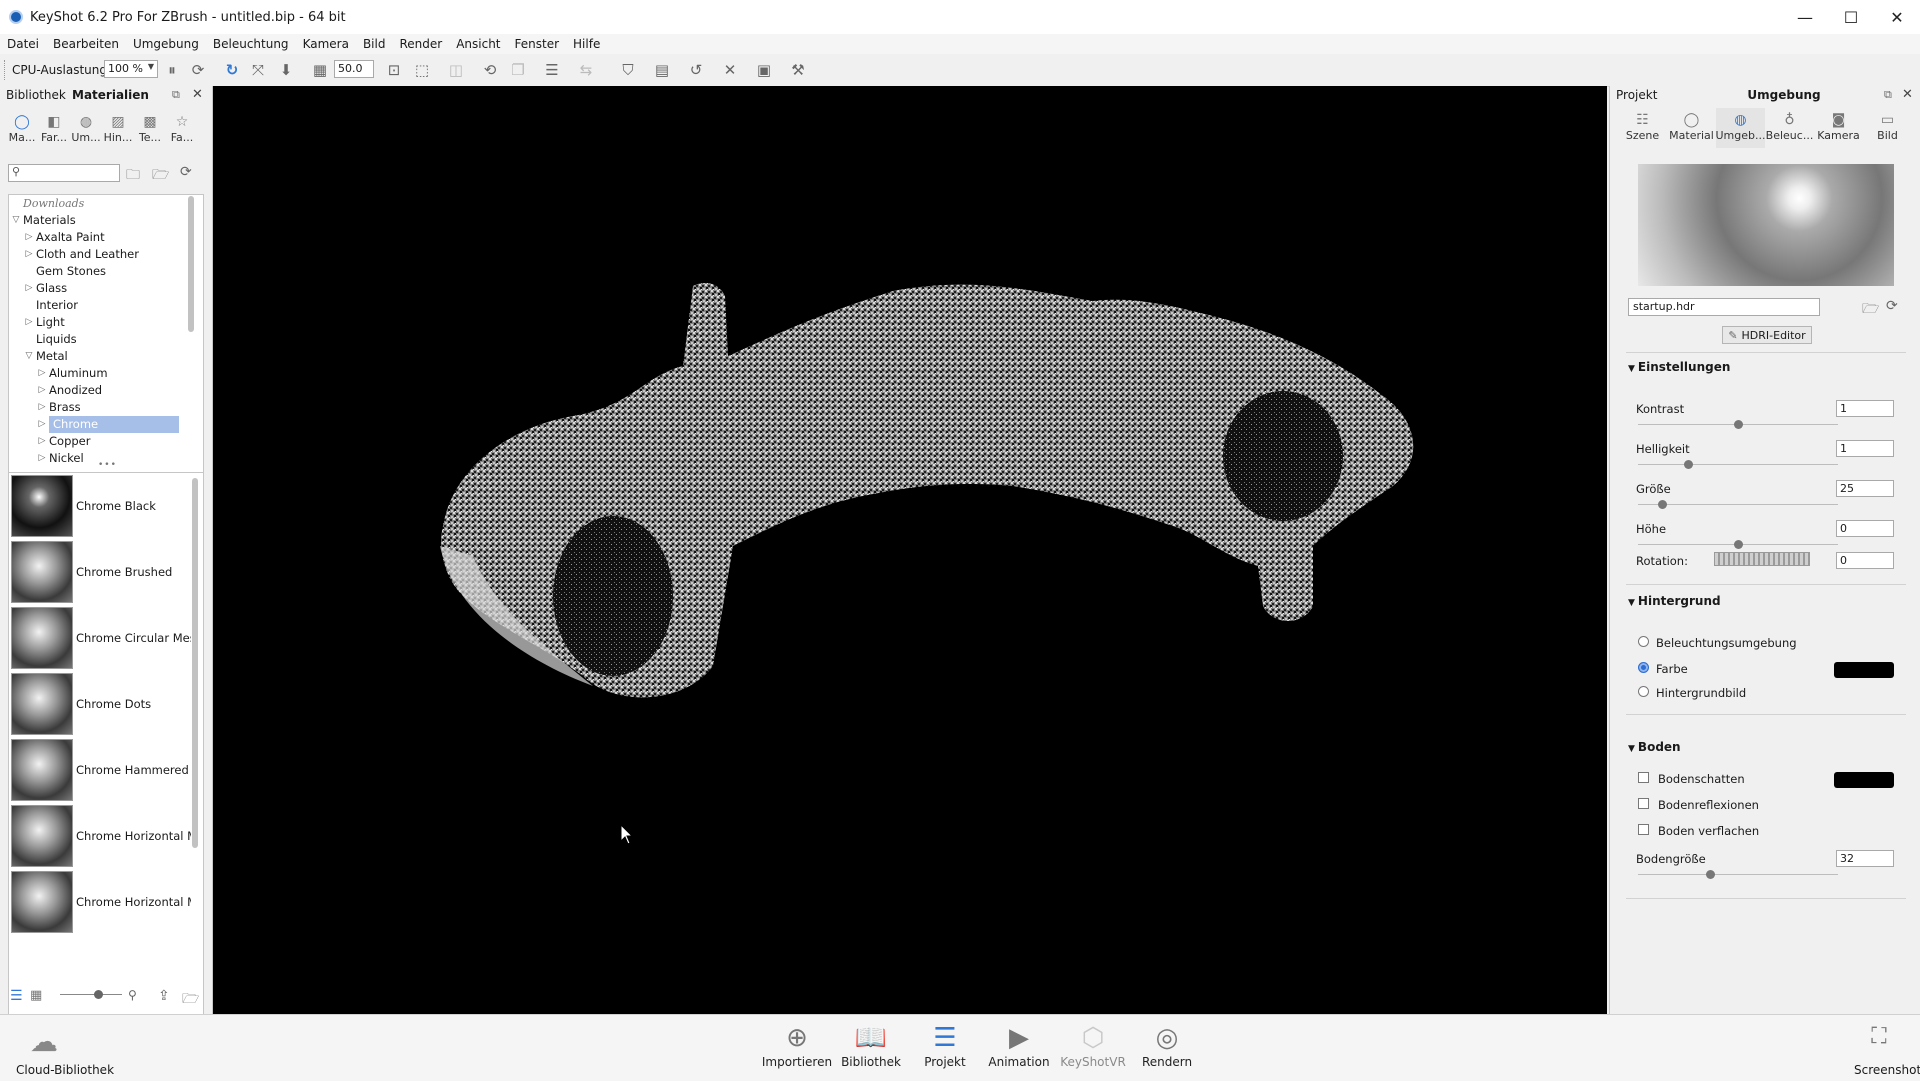  Describe the element at coordinates (251, 44) in the screenshot. I see `menu-beleuchtung: Beleuchtung` at that location.